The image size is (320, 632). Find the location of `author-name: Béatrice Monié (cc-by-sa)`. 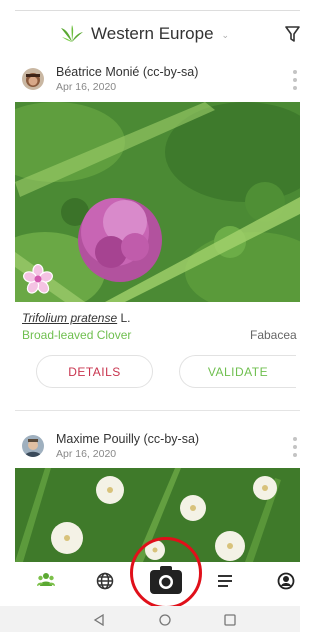

author-name: Béatrice Monié (cc-by-sa) is located at coordinates (127, 72).